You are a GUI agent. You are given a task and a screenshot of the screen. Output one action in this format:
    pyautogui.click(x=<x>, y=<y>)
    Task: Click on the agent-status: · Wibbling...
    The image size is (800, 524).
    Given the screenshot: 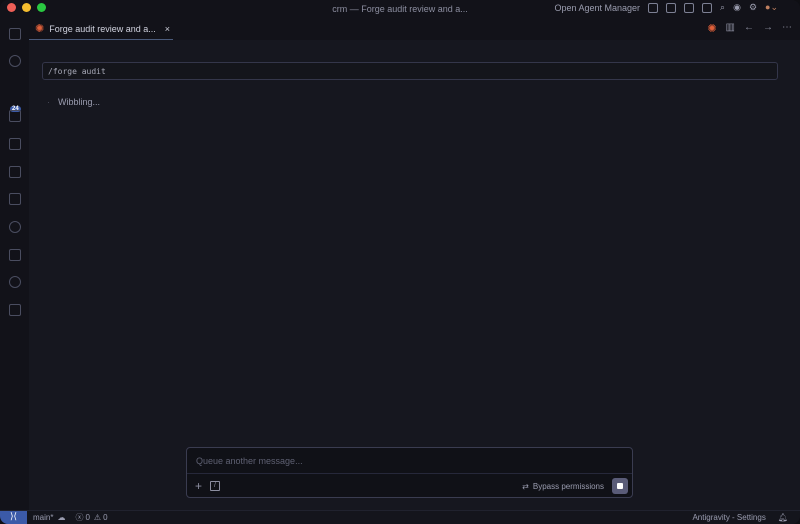 What is the action you would take?
    pyautogui.click(x=73, y=102)
    